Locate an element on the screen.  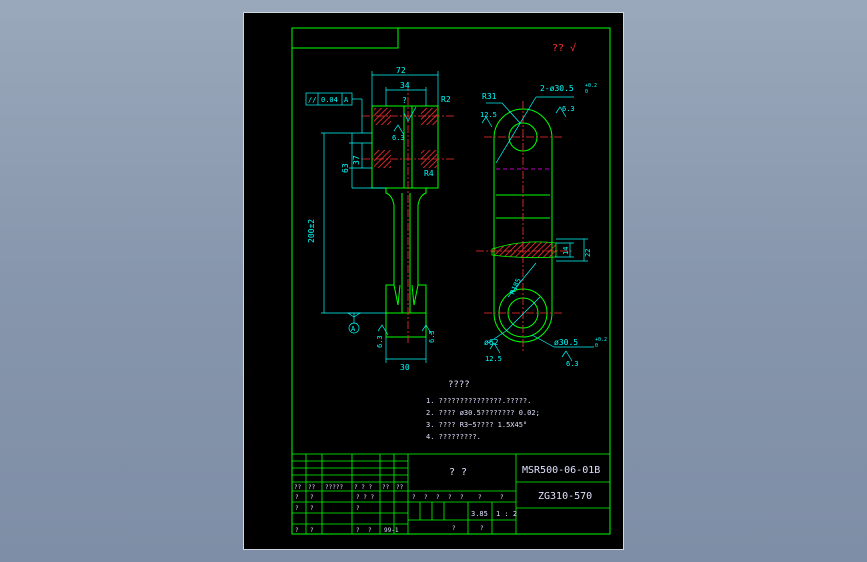
title-drawing-number: MSR500-06-01B is located at coordinates (561, 470).